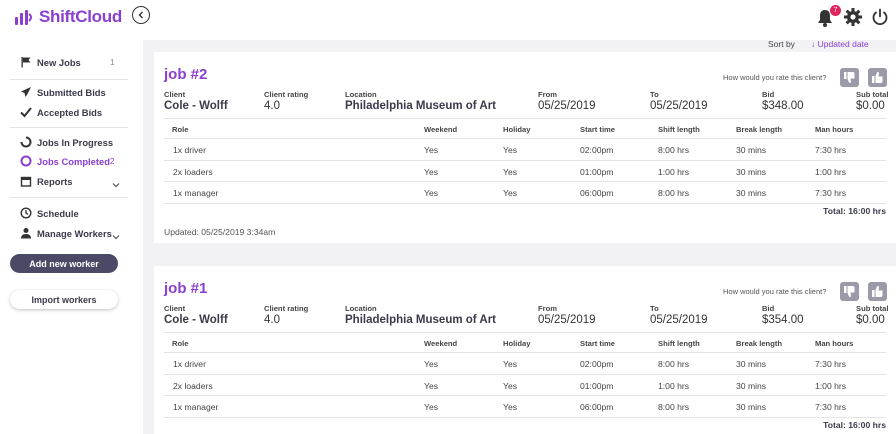  Describe the element at coordinates (835, 10) in the screenshot. I see `notification-badge: 7` at that location.